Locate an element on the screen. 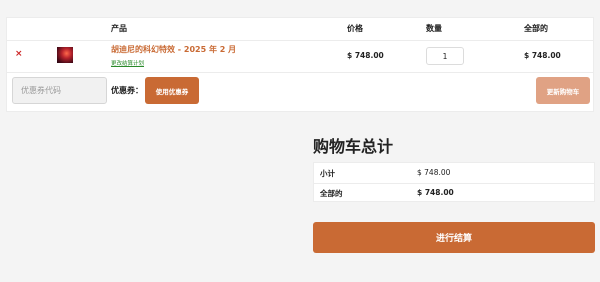 The width and height of the screenshot is (600, 282). product-thumbnail is located at coordinates (65, 55).